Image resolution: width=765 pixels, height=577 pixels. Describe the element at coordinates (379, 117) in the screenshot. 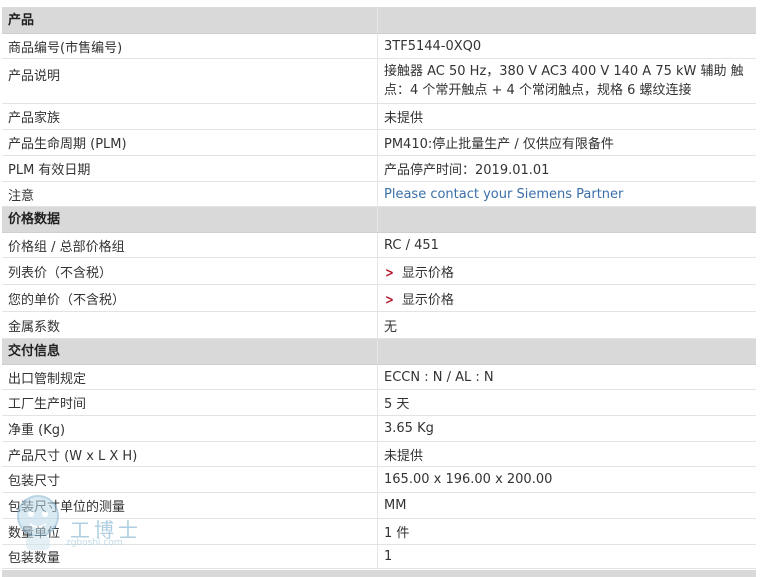

I see `table-row-product-family: 产品家族 未提供` at that location.